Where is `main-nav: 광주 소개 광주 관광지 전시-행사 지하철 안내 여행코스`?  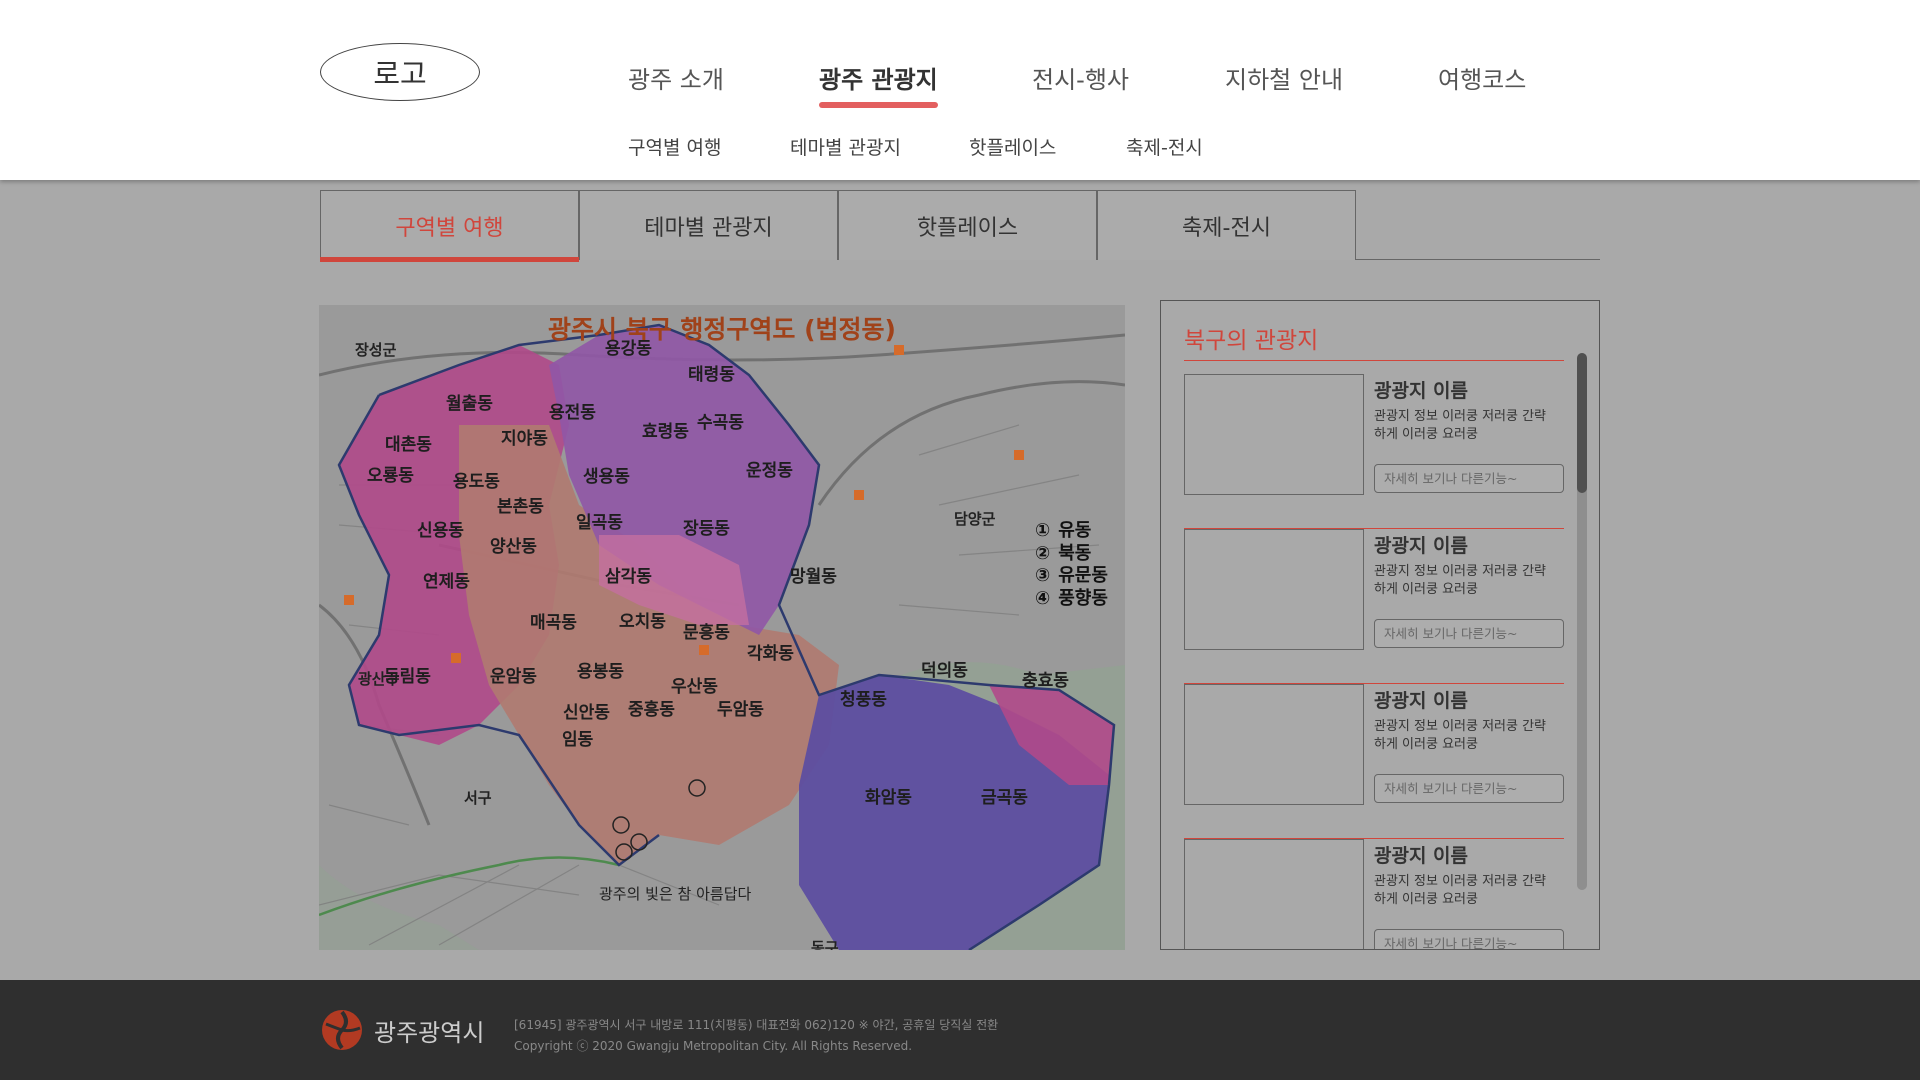 main-nav: 광주 소개 광주 관광지 전시-행사 지하철 안내 여행코스 is located at coordinates (960, 85).